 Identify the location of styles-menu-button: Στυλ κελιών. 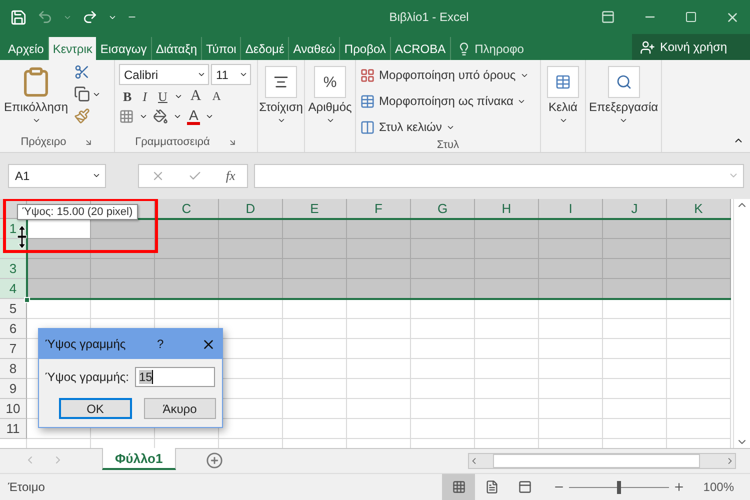
(444, 127).